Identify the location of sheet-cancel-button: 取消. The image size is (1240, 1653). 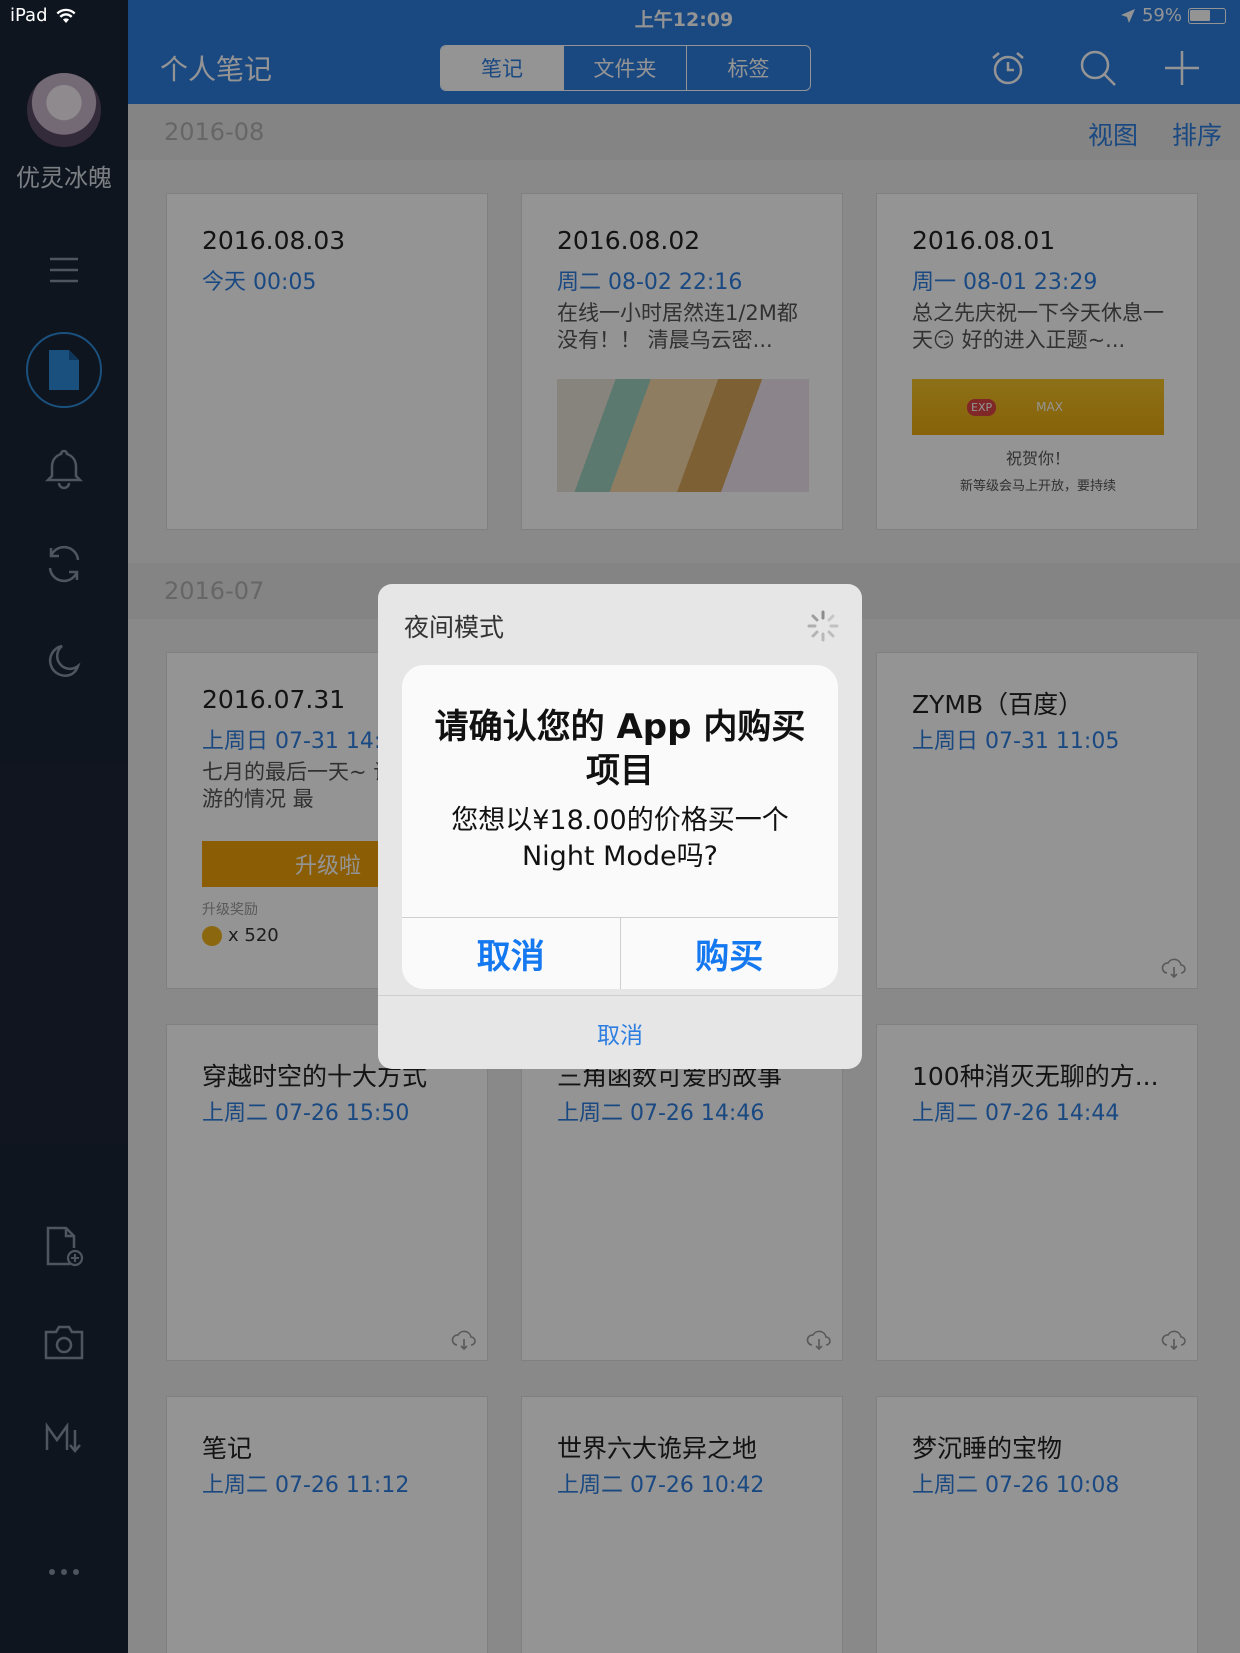
(620, 1032).